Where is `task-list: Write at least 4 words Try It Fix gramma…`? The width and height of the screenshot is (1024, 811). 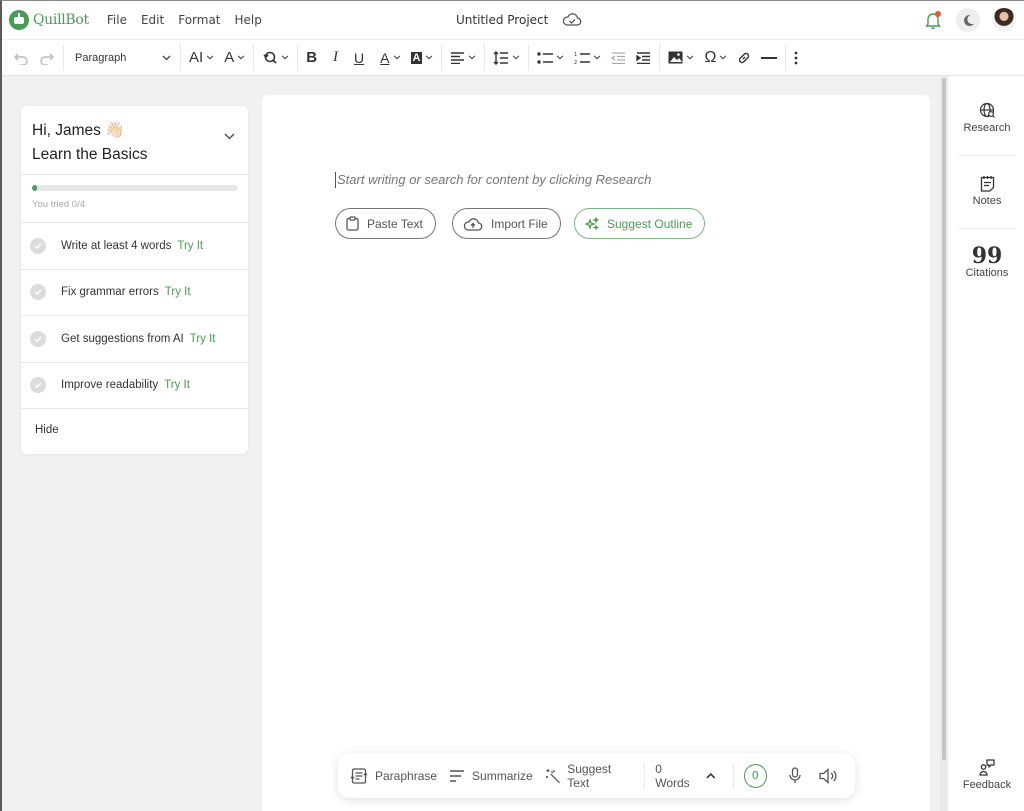
task-list: Write at least 4 words Try It Fix gramma… is located at coordinates (134, 316).